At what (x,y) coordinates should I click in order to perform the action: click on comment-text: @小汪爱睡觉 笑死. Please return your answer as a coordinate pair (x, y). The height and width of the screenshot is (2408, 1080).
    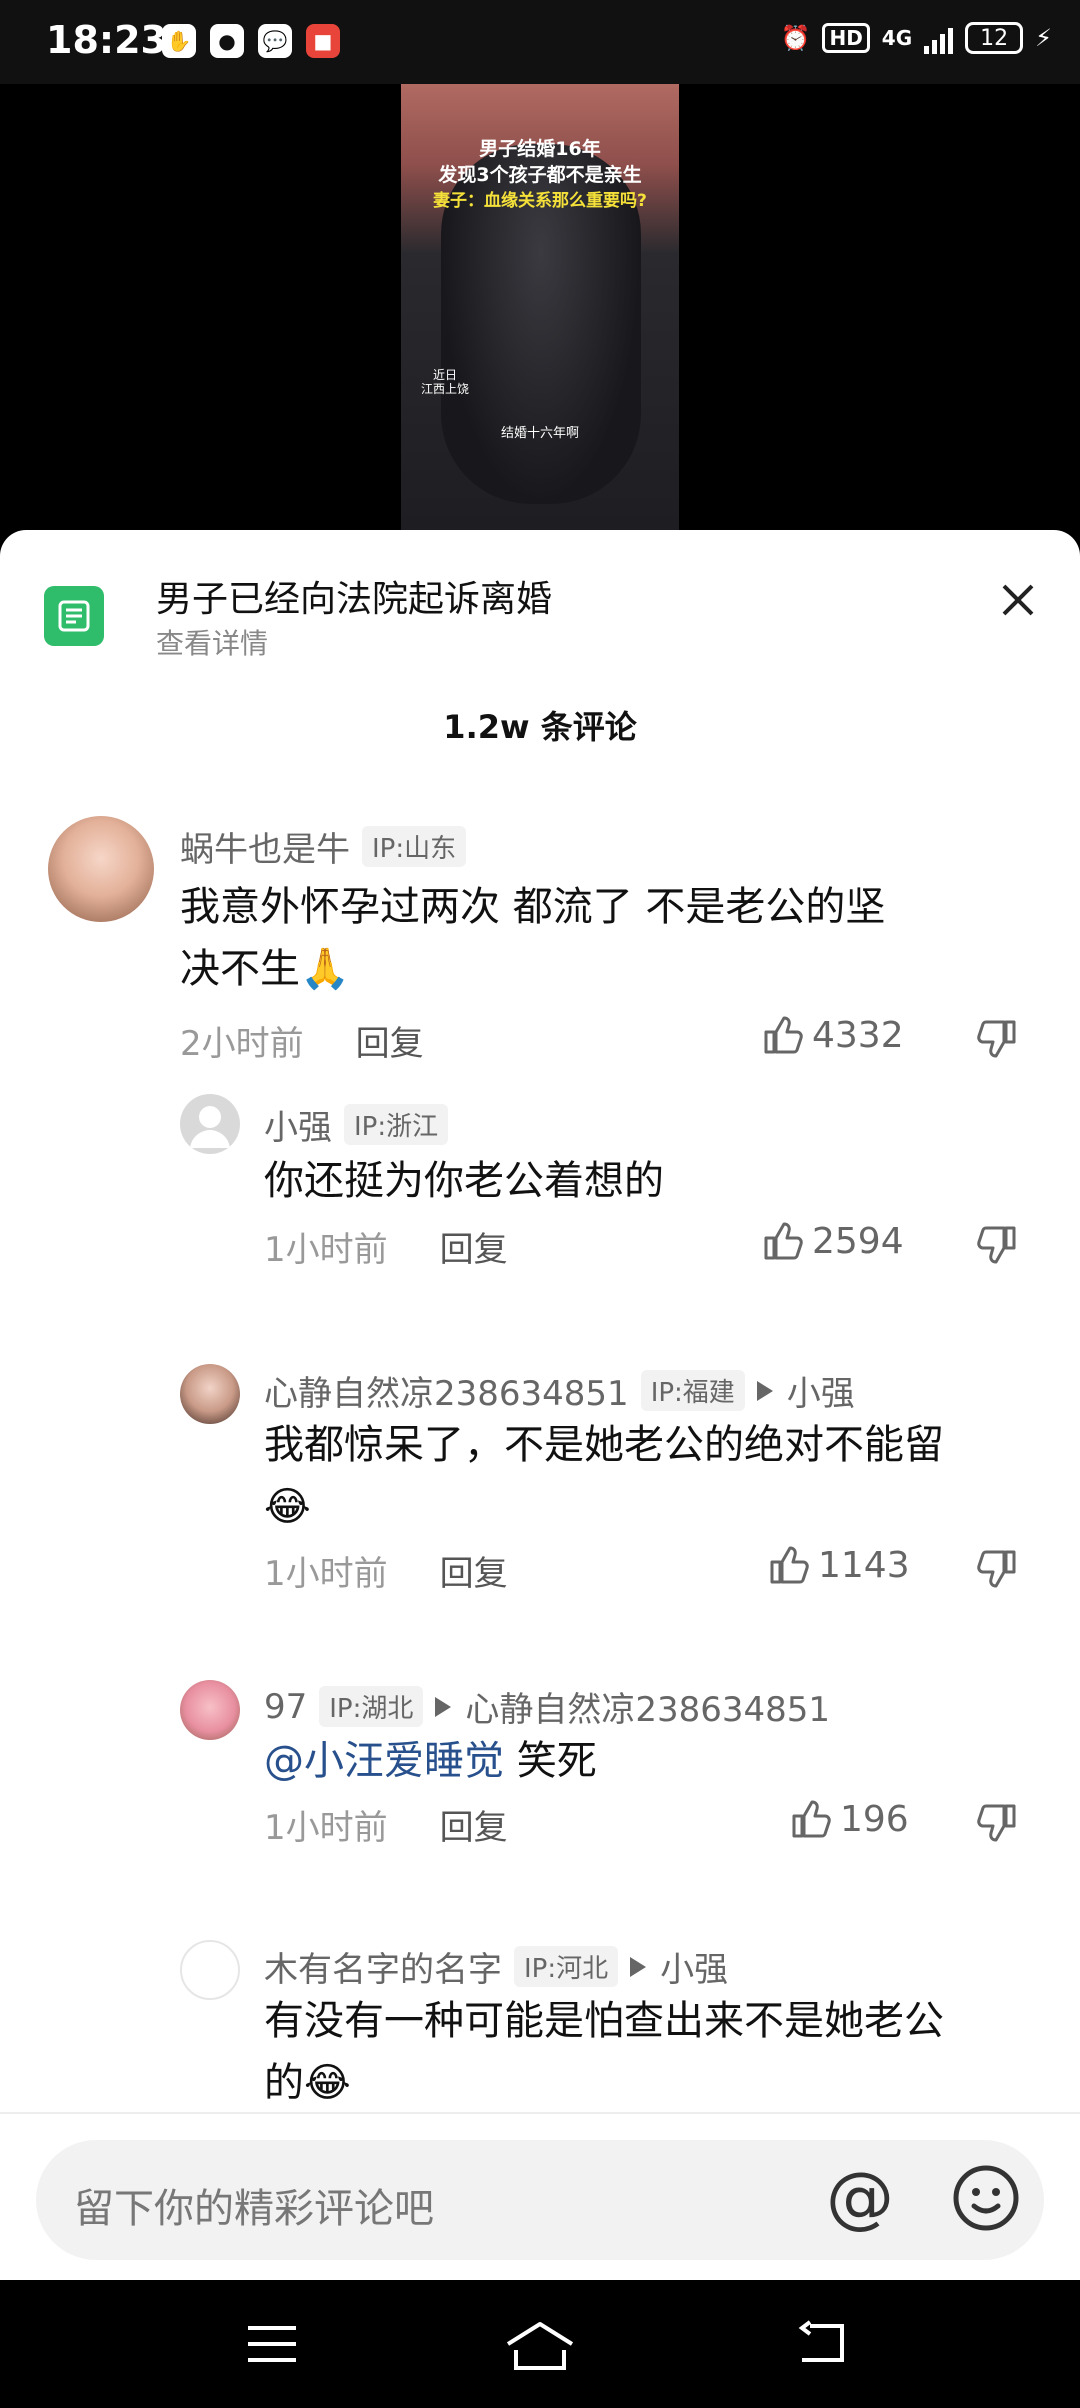
    Looking at the image, I should click on (654, 1761).